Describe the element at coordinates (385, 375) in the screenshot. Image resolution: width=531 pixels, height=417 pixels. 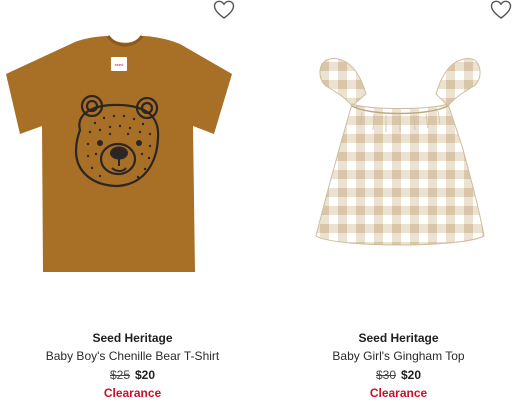
I see `original-price: $30` at that location.